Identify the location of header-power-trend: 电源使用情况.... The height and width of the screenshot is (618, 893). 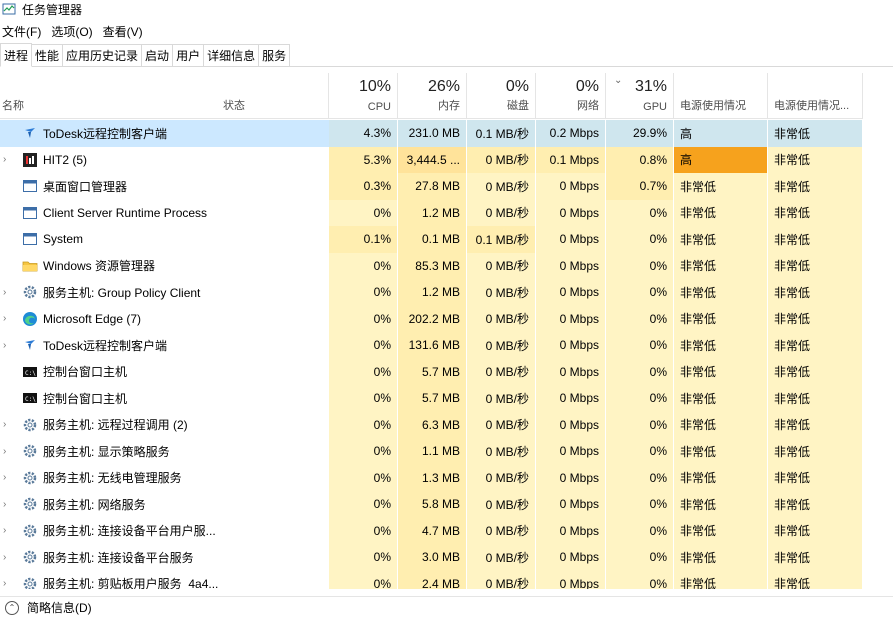
(815, 96).